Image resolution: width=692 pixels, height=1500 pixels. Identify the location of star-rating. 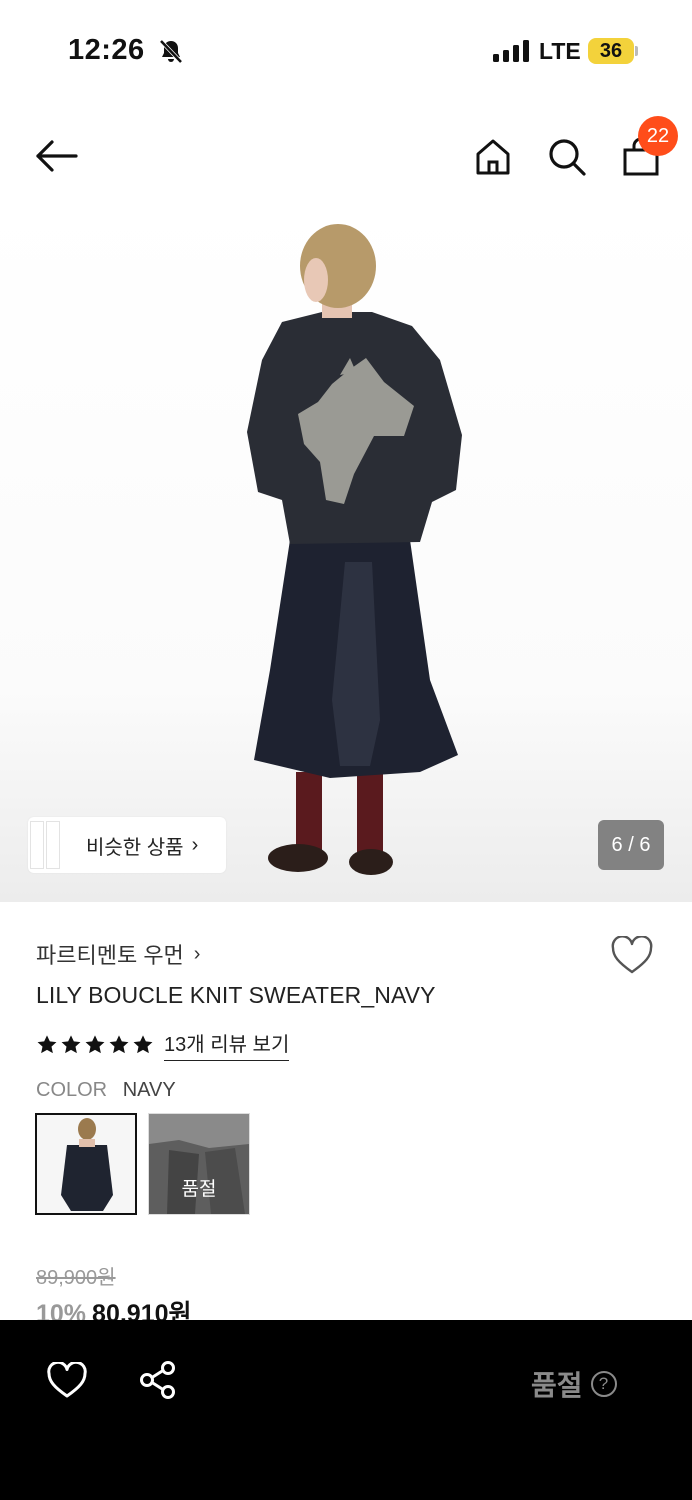
(96, 1045).